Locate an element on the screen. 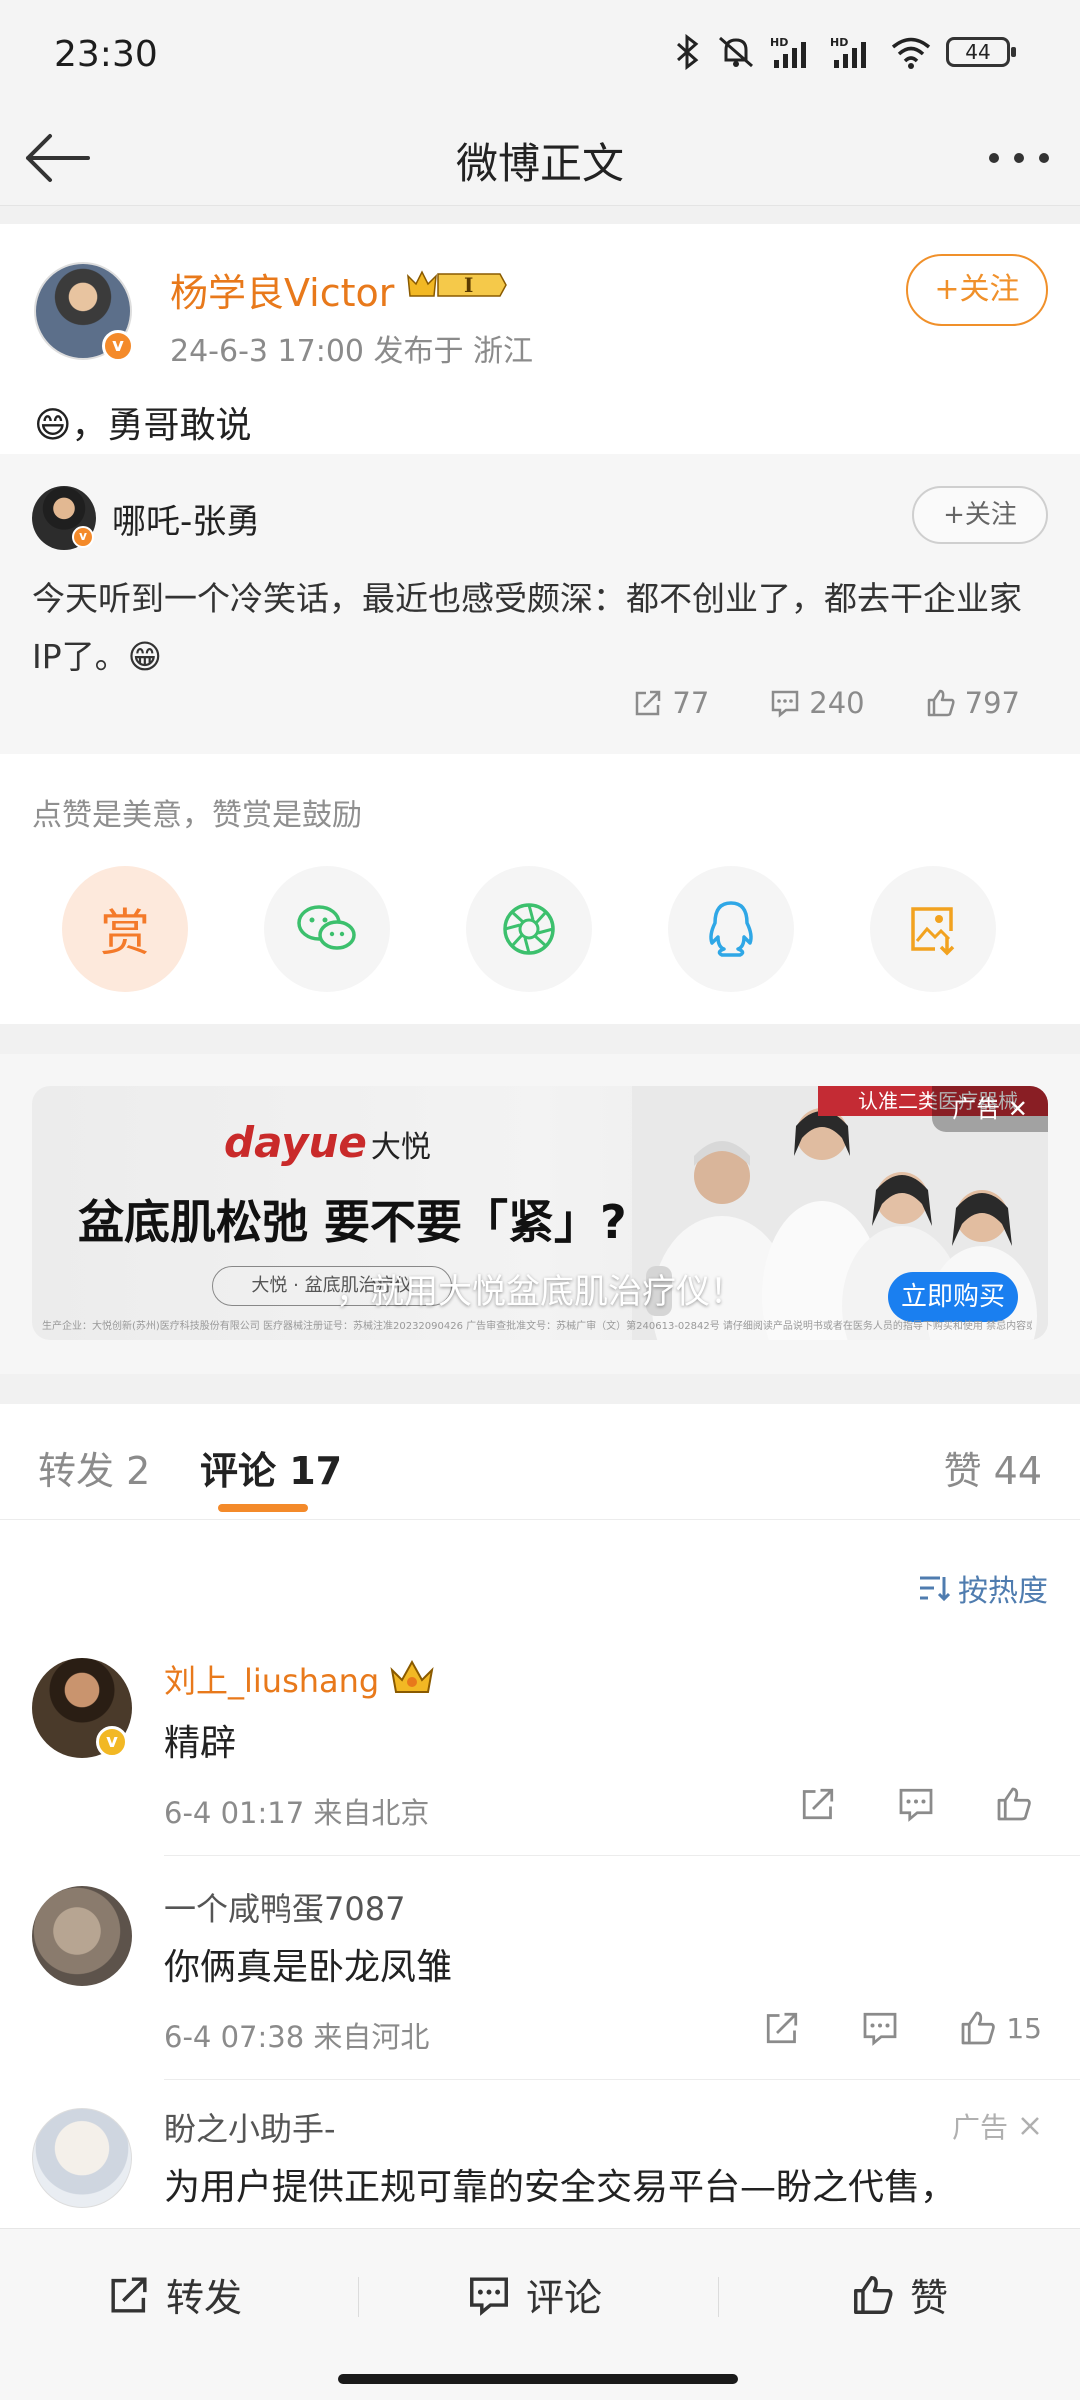 Image resolution: width=1080 pixels, height=2400 pixels. commenter-name: 一个咸鸭蛋7087 is located at coordinates (284, 1907).